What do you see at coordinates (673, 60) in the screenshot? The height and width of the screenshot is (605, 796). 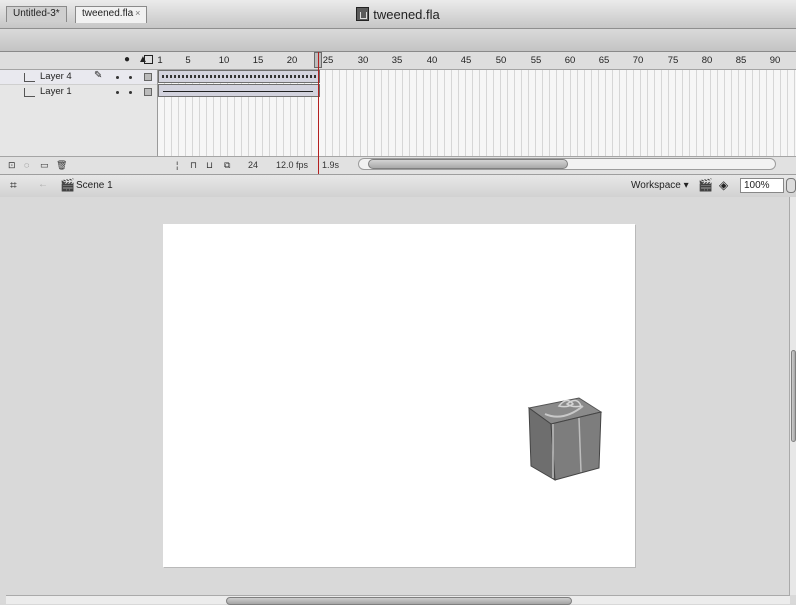 I see `frame-number: 75` at bounding box center [673, 60].